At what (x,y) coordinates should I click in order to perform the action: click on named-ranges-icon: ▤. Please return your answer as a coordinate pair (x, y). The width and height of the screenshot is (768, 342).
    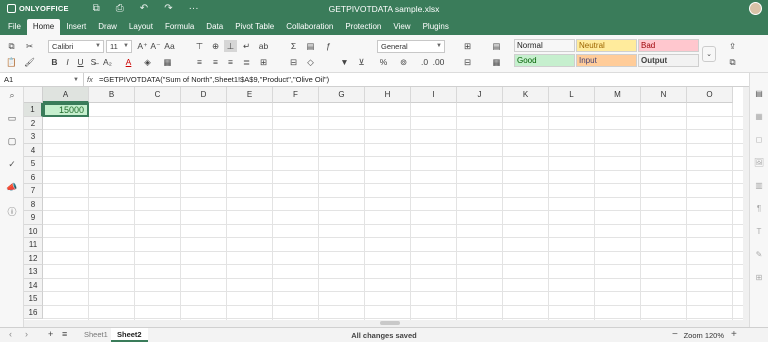
    Looking at the image, I should click on (310, 46).